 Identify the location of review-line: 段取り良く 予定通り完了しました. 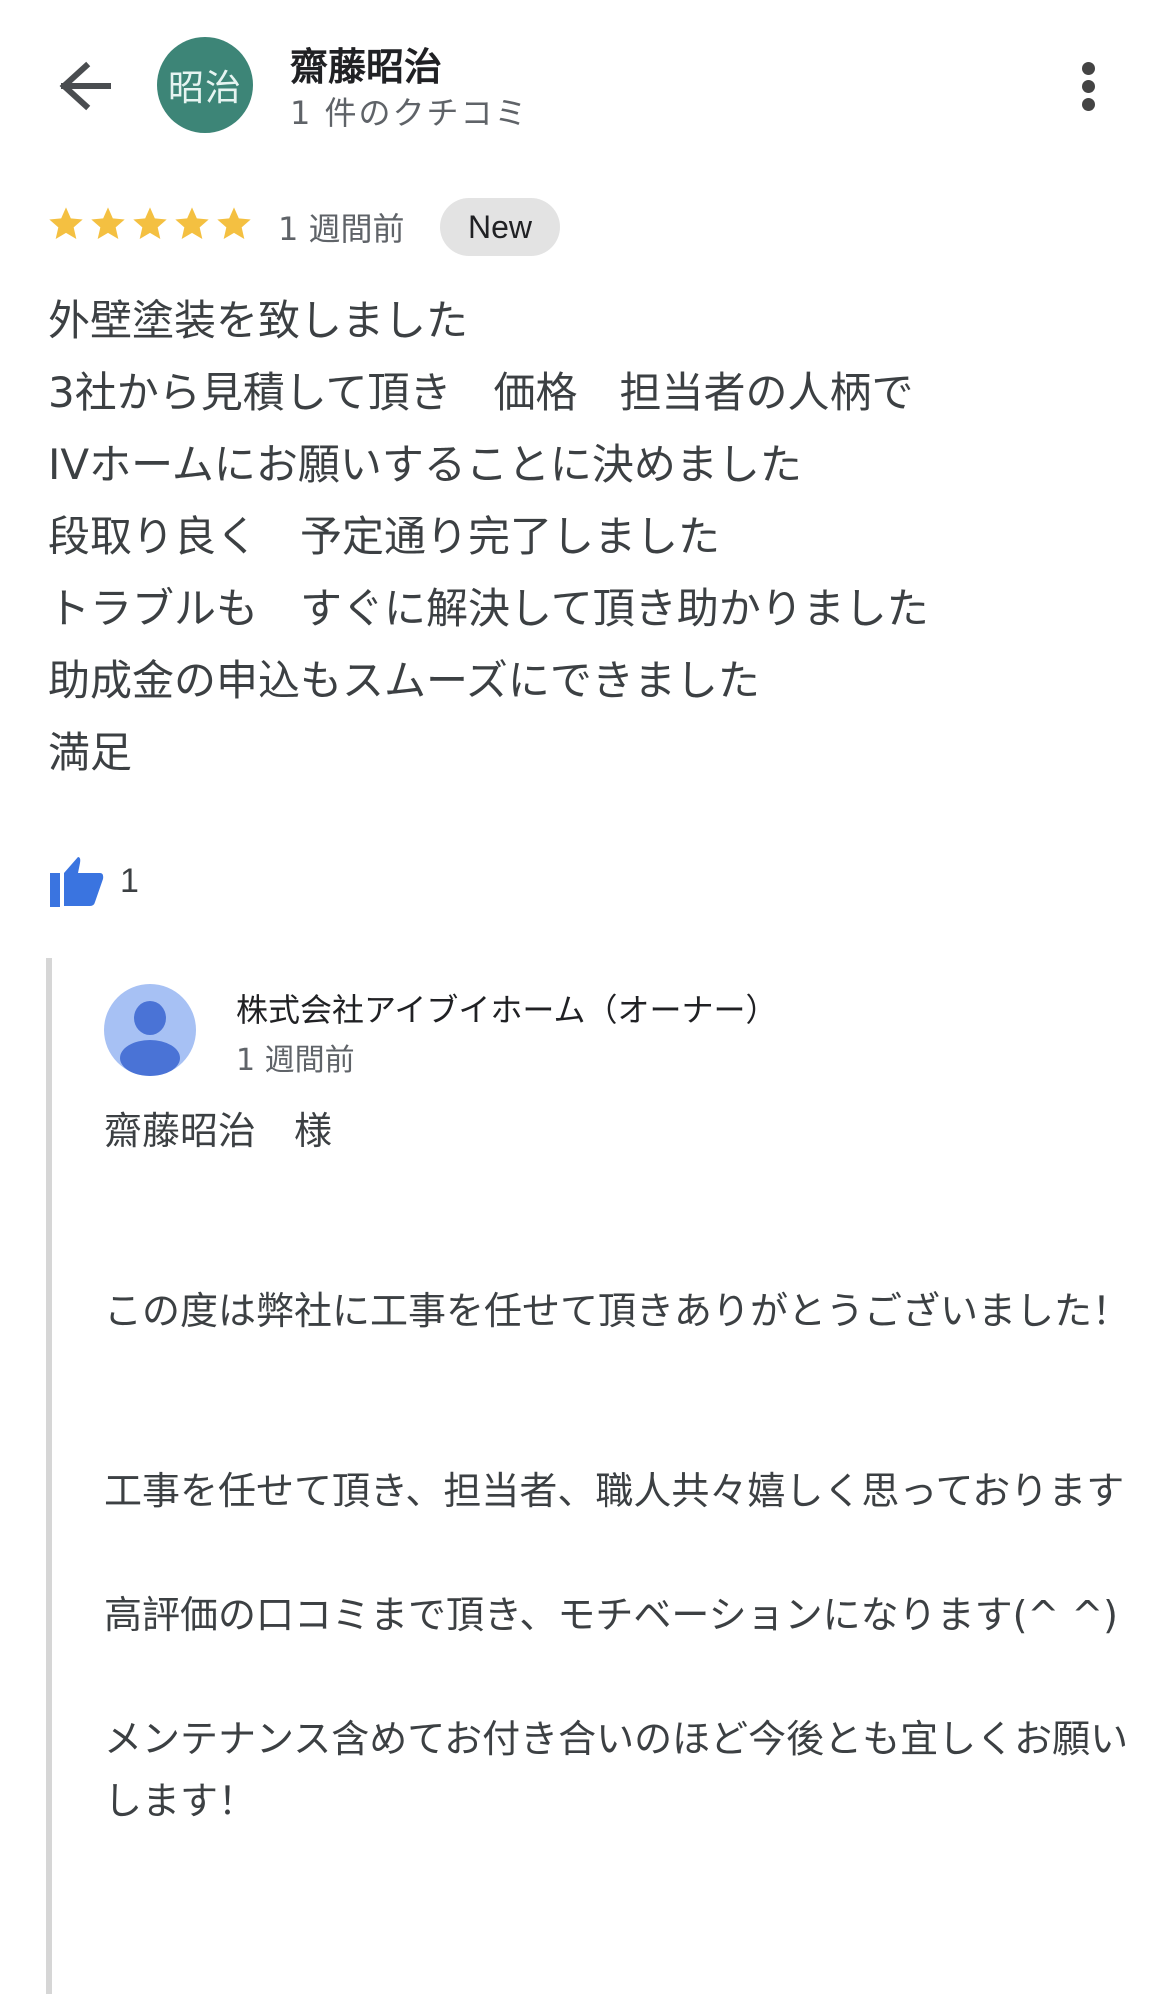
(384, 536).